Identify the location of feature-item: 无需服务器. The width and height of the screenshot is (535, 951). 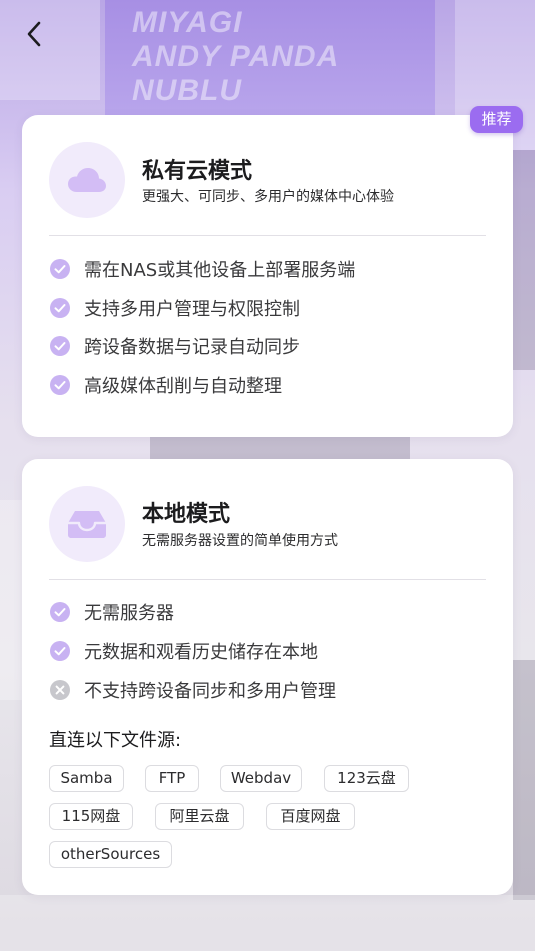
(112, 612).